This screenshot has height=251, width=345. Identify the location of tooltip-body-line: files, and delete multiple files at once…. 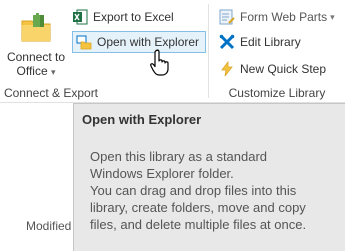
(198, 224).